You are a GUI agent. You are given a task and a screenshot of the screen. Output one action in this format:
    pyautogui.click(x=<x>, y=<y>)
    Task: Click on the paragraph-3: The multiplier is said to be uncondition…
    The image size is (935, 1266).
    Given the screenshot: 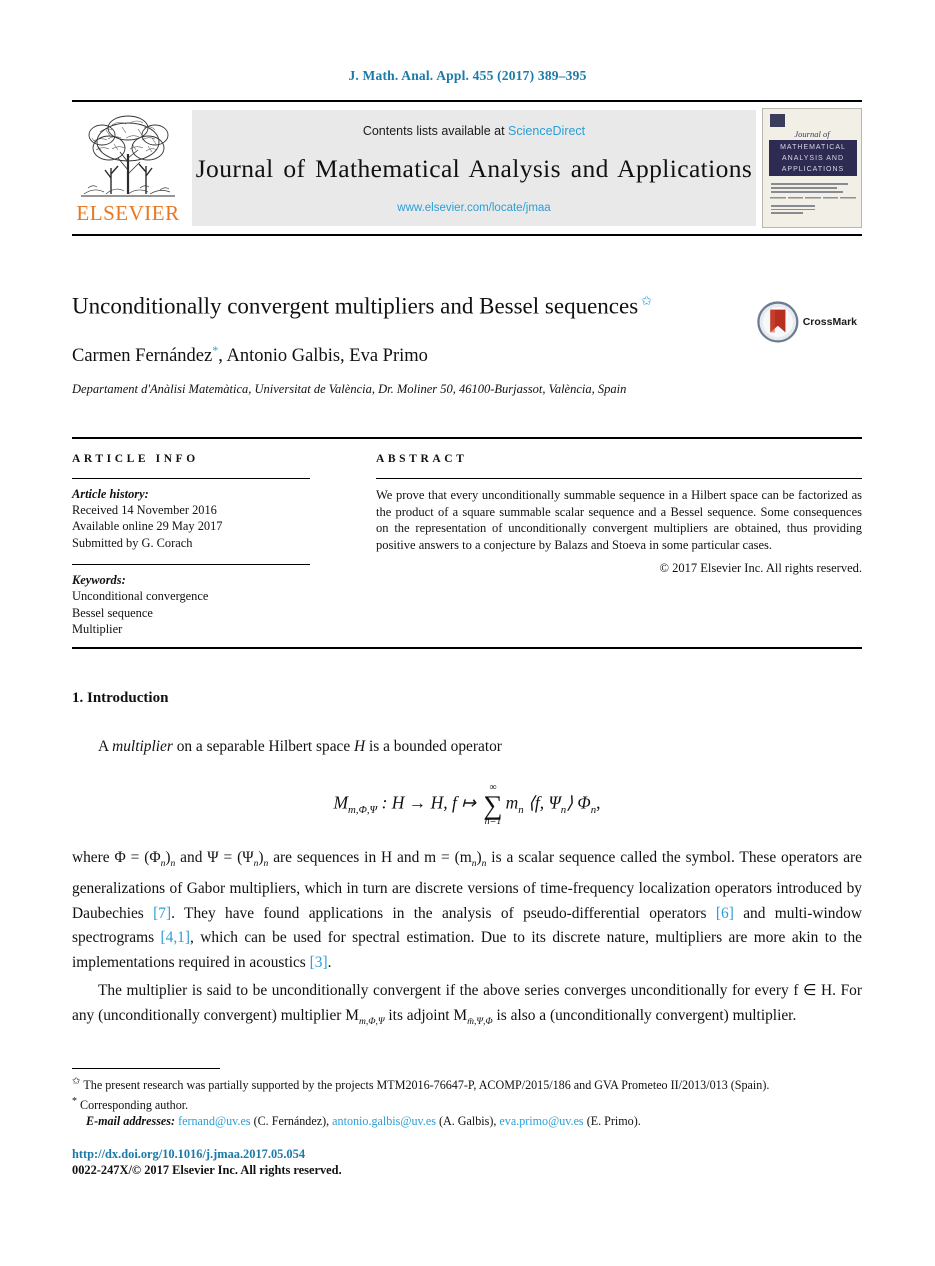 What is the action you would take?
    pyautogui.click(x=467, y=1006)
    